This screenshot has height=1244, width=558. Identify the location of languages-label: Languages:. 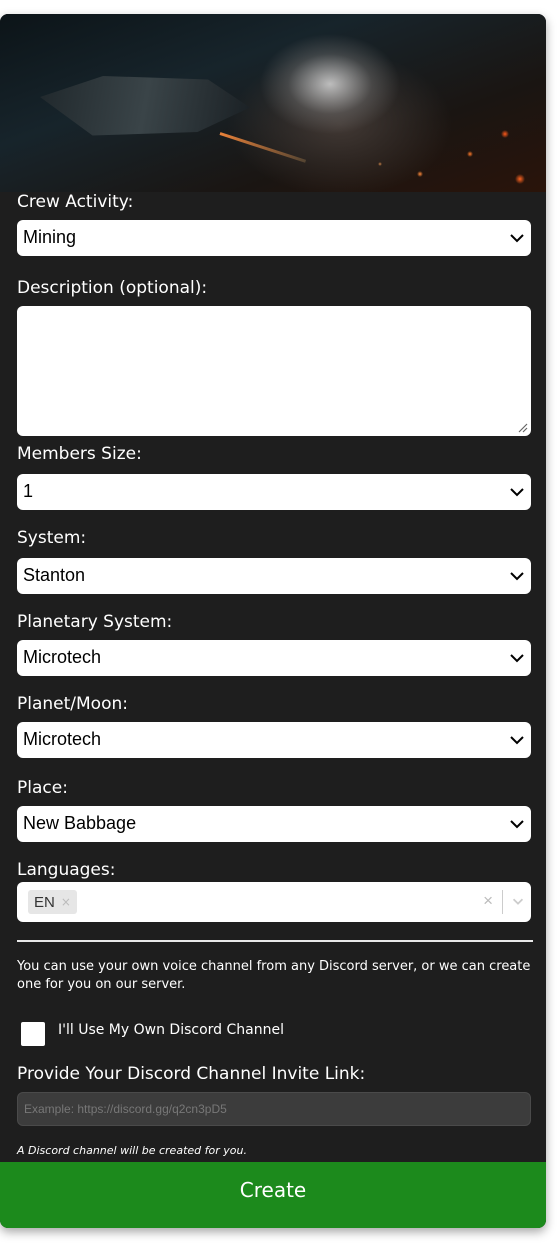
(66, 870).